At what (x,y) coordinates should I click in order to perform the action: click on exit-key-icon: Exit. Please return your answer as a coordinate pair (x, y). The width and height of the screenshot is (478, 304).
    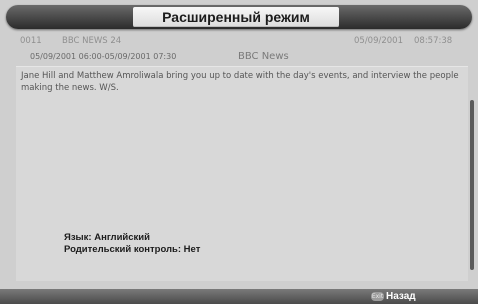
    Looking at the image, I should click on (377, 296).